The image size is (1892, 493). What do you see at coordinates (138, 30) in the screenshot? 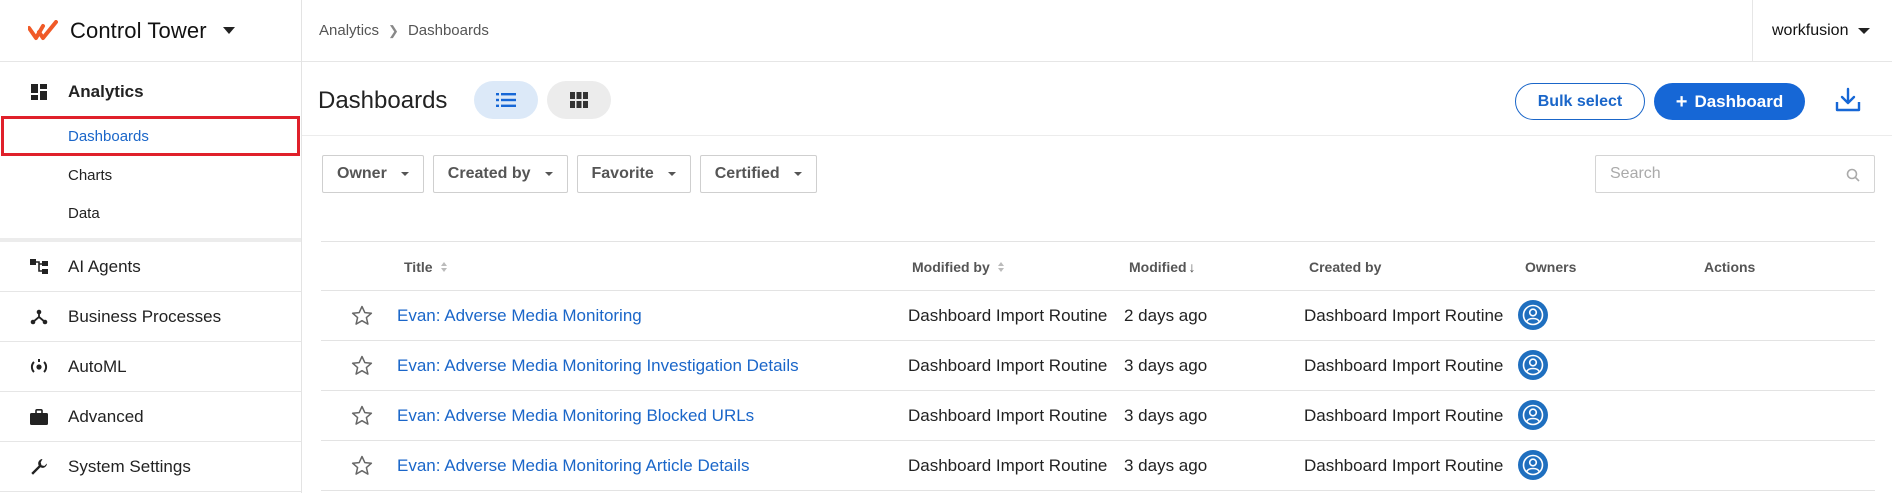
I see `brand-name: Control Tower` at bounding box center [138, 30].